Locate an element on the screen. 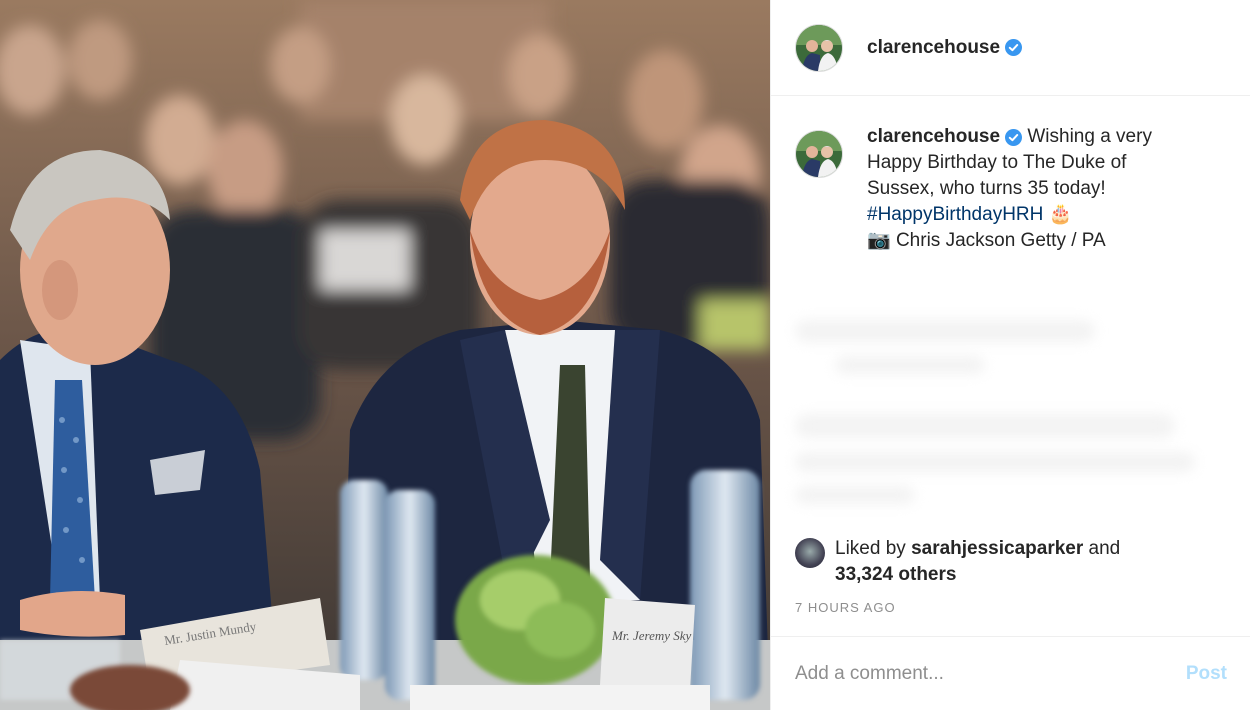  name-card-2: Mr. Jeremy Sky is located at coordinates (651, 635).